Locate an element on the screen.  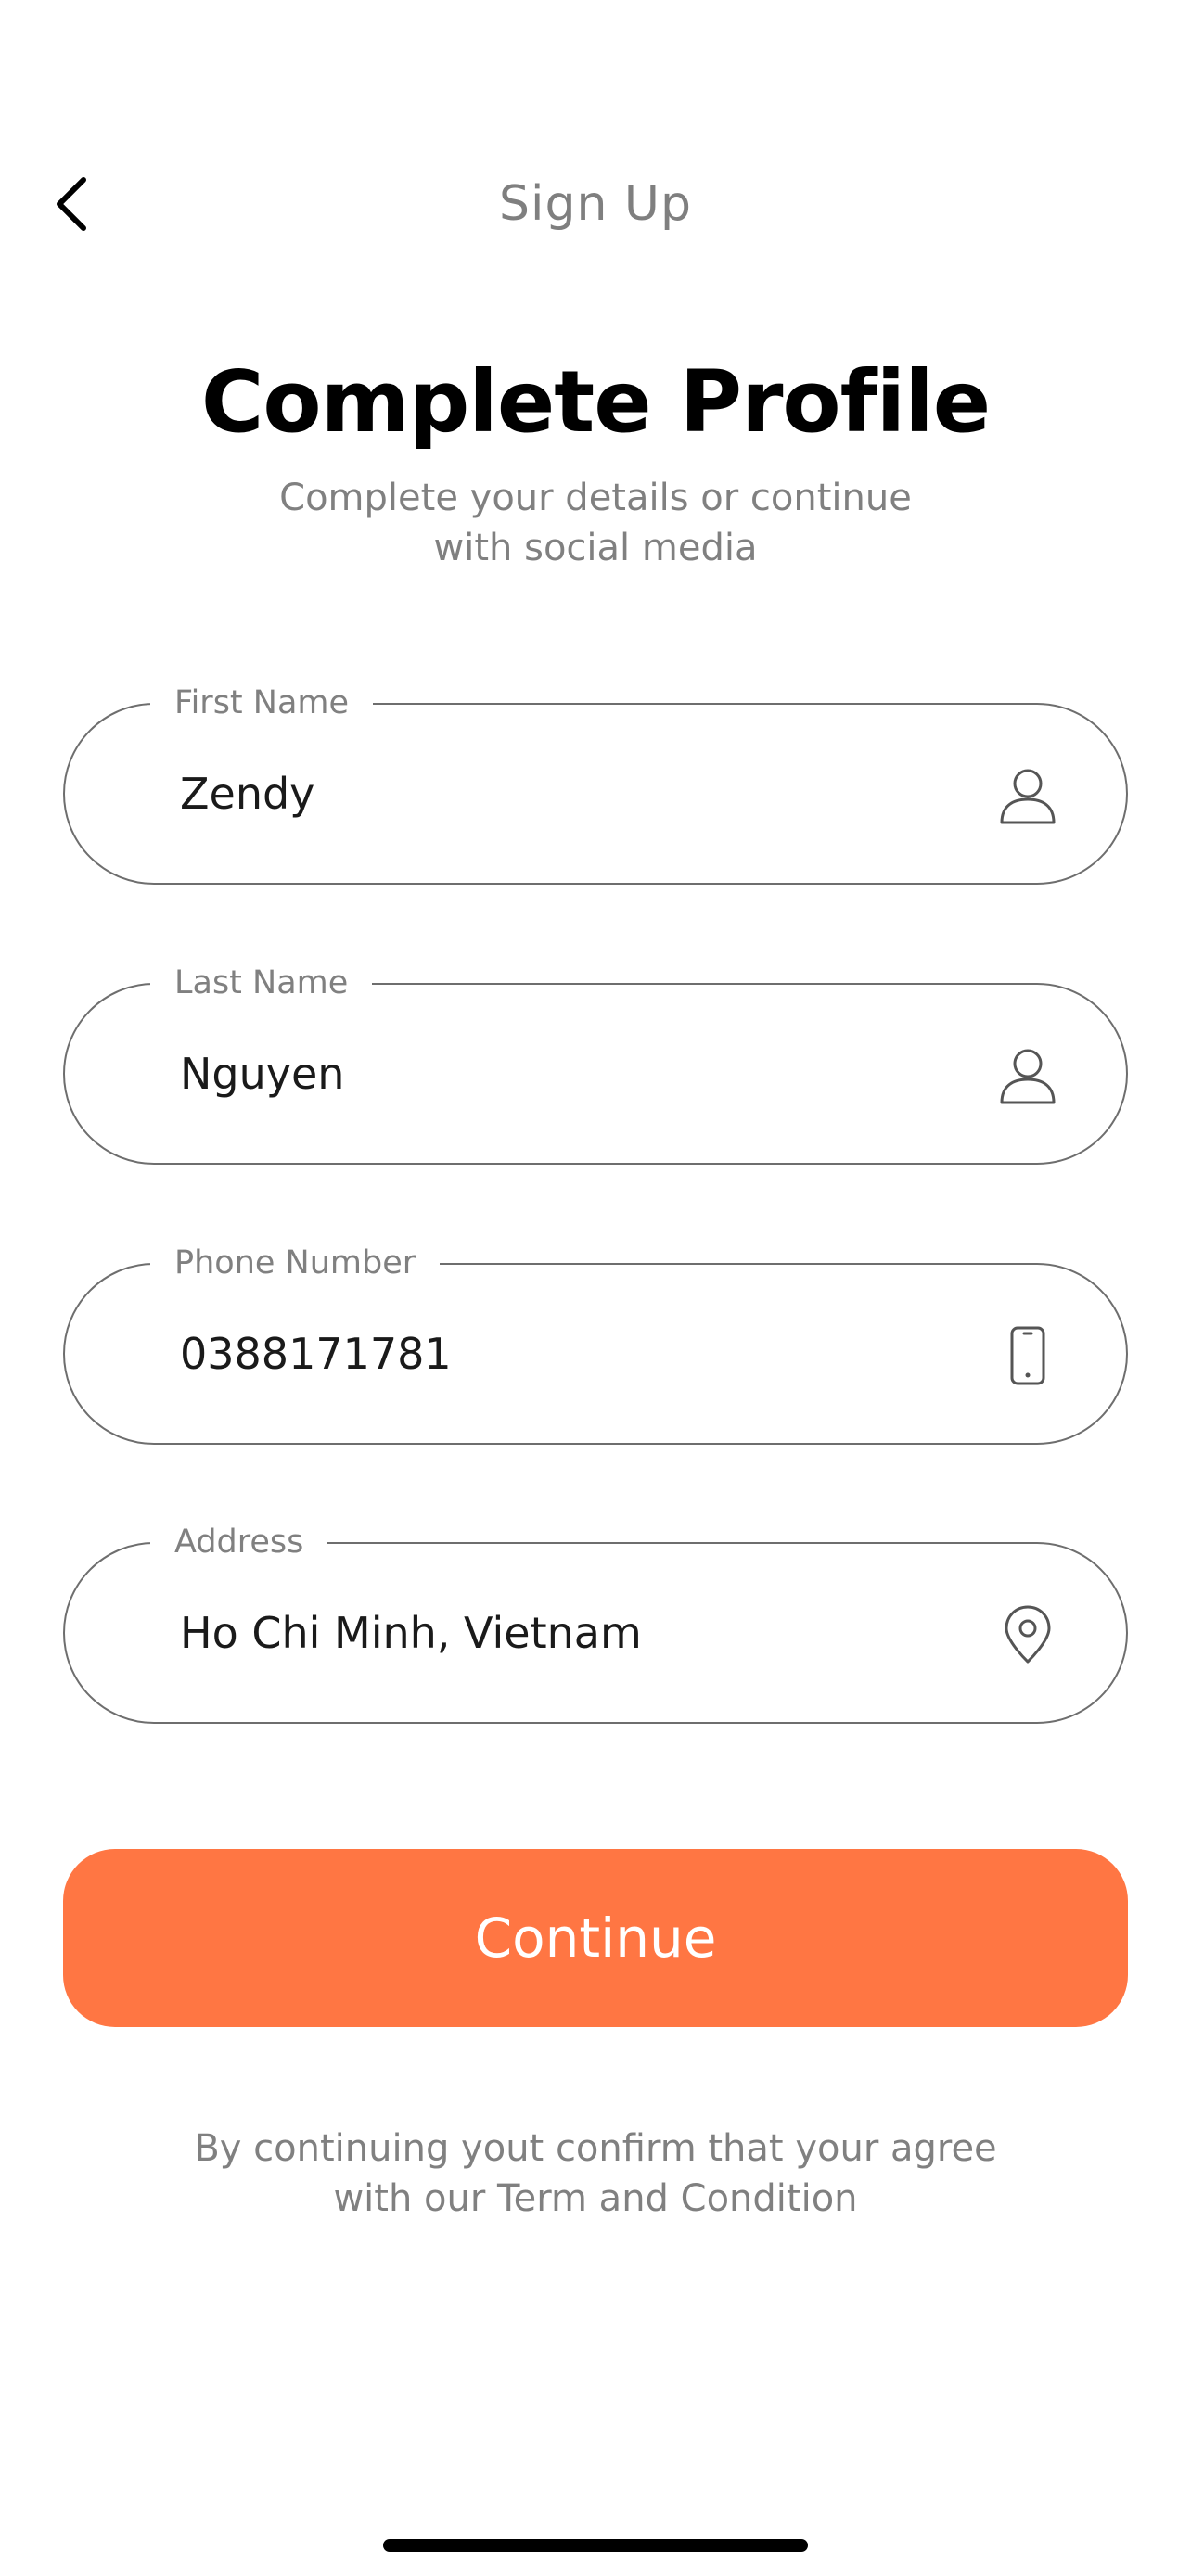
address-field: Address is located at coordinates (595, 1624).